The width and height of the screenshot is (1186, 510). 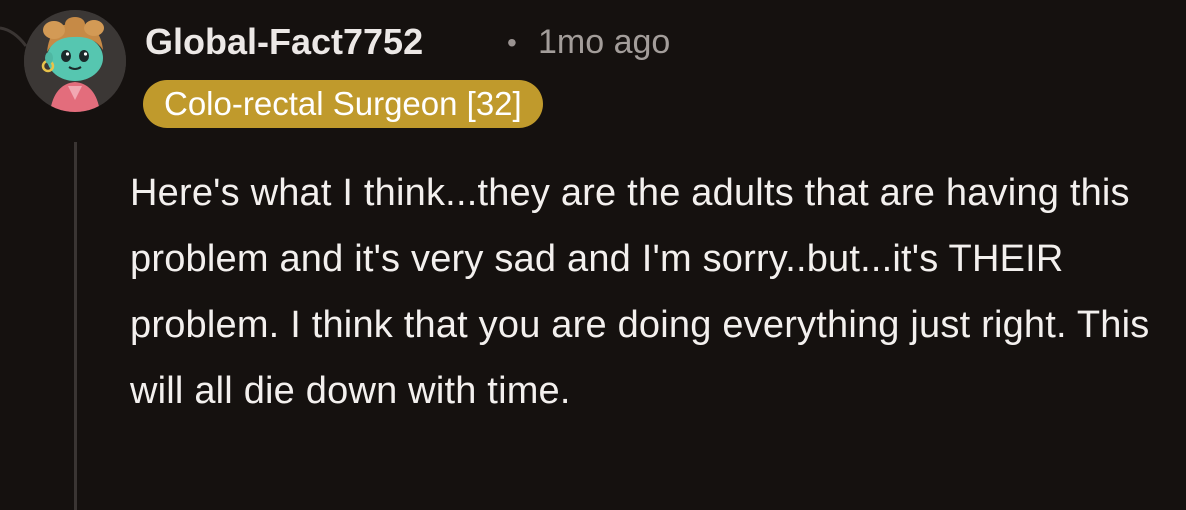 What do you see at coordinates (75, 326) in the screenshot?
I see `thread-line` at bounding box center [75, 326].